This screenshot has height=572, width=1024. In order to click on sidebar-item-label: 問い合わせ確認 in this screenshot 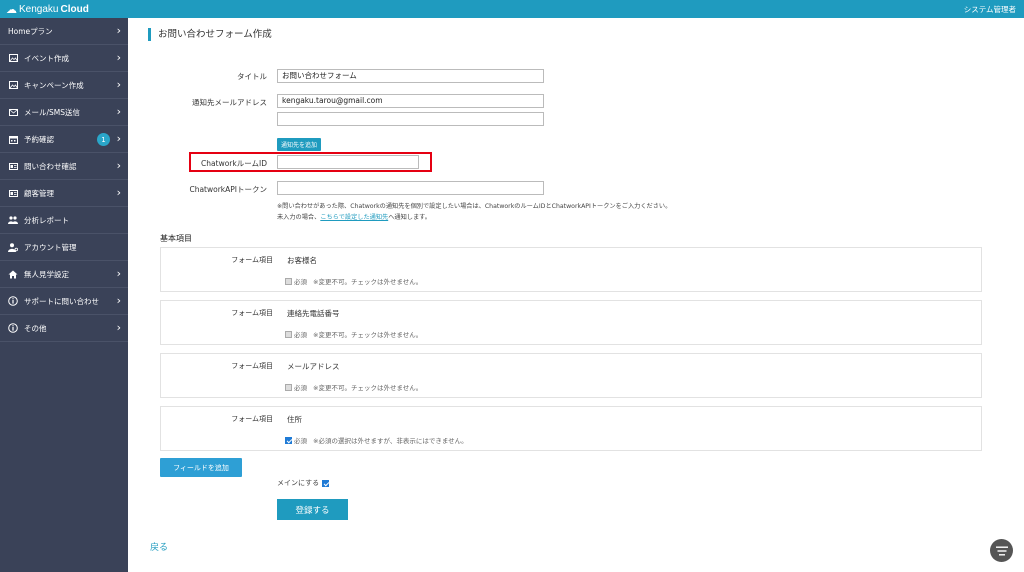, I will do `click(50, 166)`.